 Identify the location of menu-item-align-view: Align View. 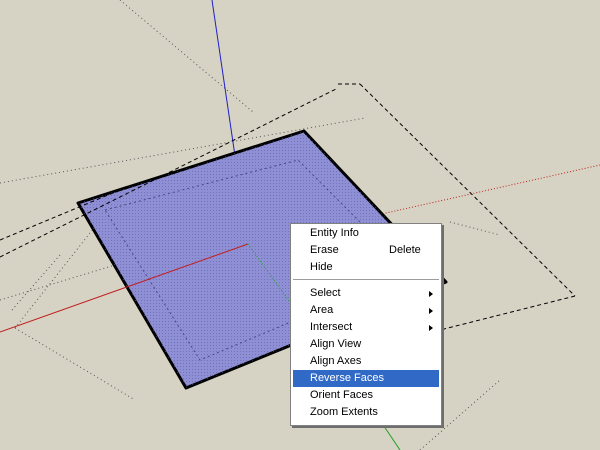
(366, 344).